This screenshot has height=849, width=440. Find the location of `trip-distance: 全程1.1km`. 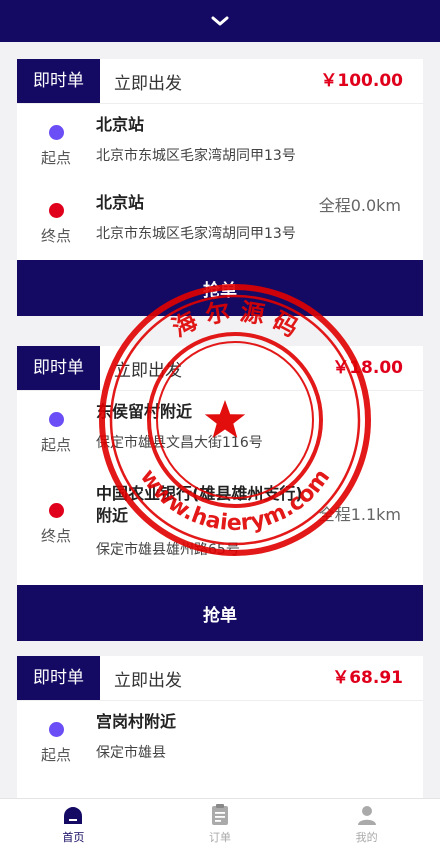

trip-distance: 全程1.1km is located at coordinates (359, 514).